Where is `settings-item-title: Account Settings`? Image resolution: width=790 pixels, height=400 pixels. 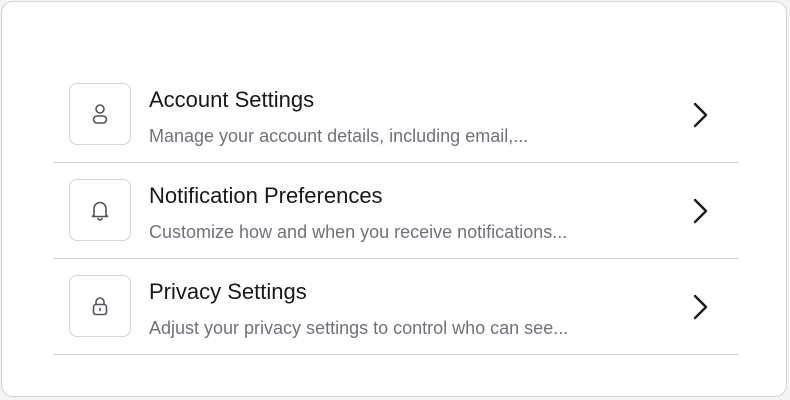
settings-item-title: Account Settings is located at coordinates (232, 99).